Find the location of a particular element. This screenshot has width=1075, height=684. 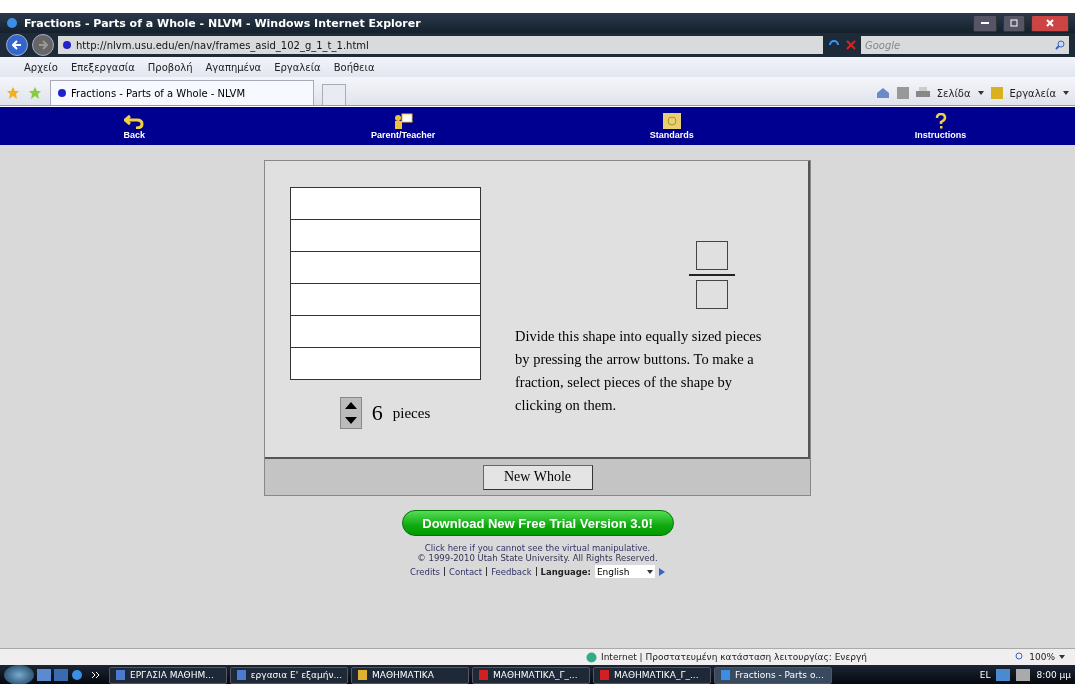

nav-button: Back is located at coordinates (134, 126).